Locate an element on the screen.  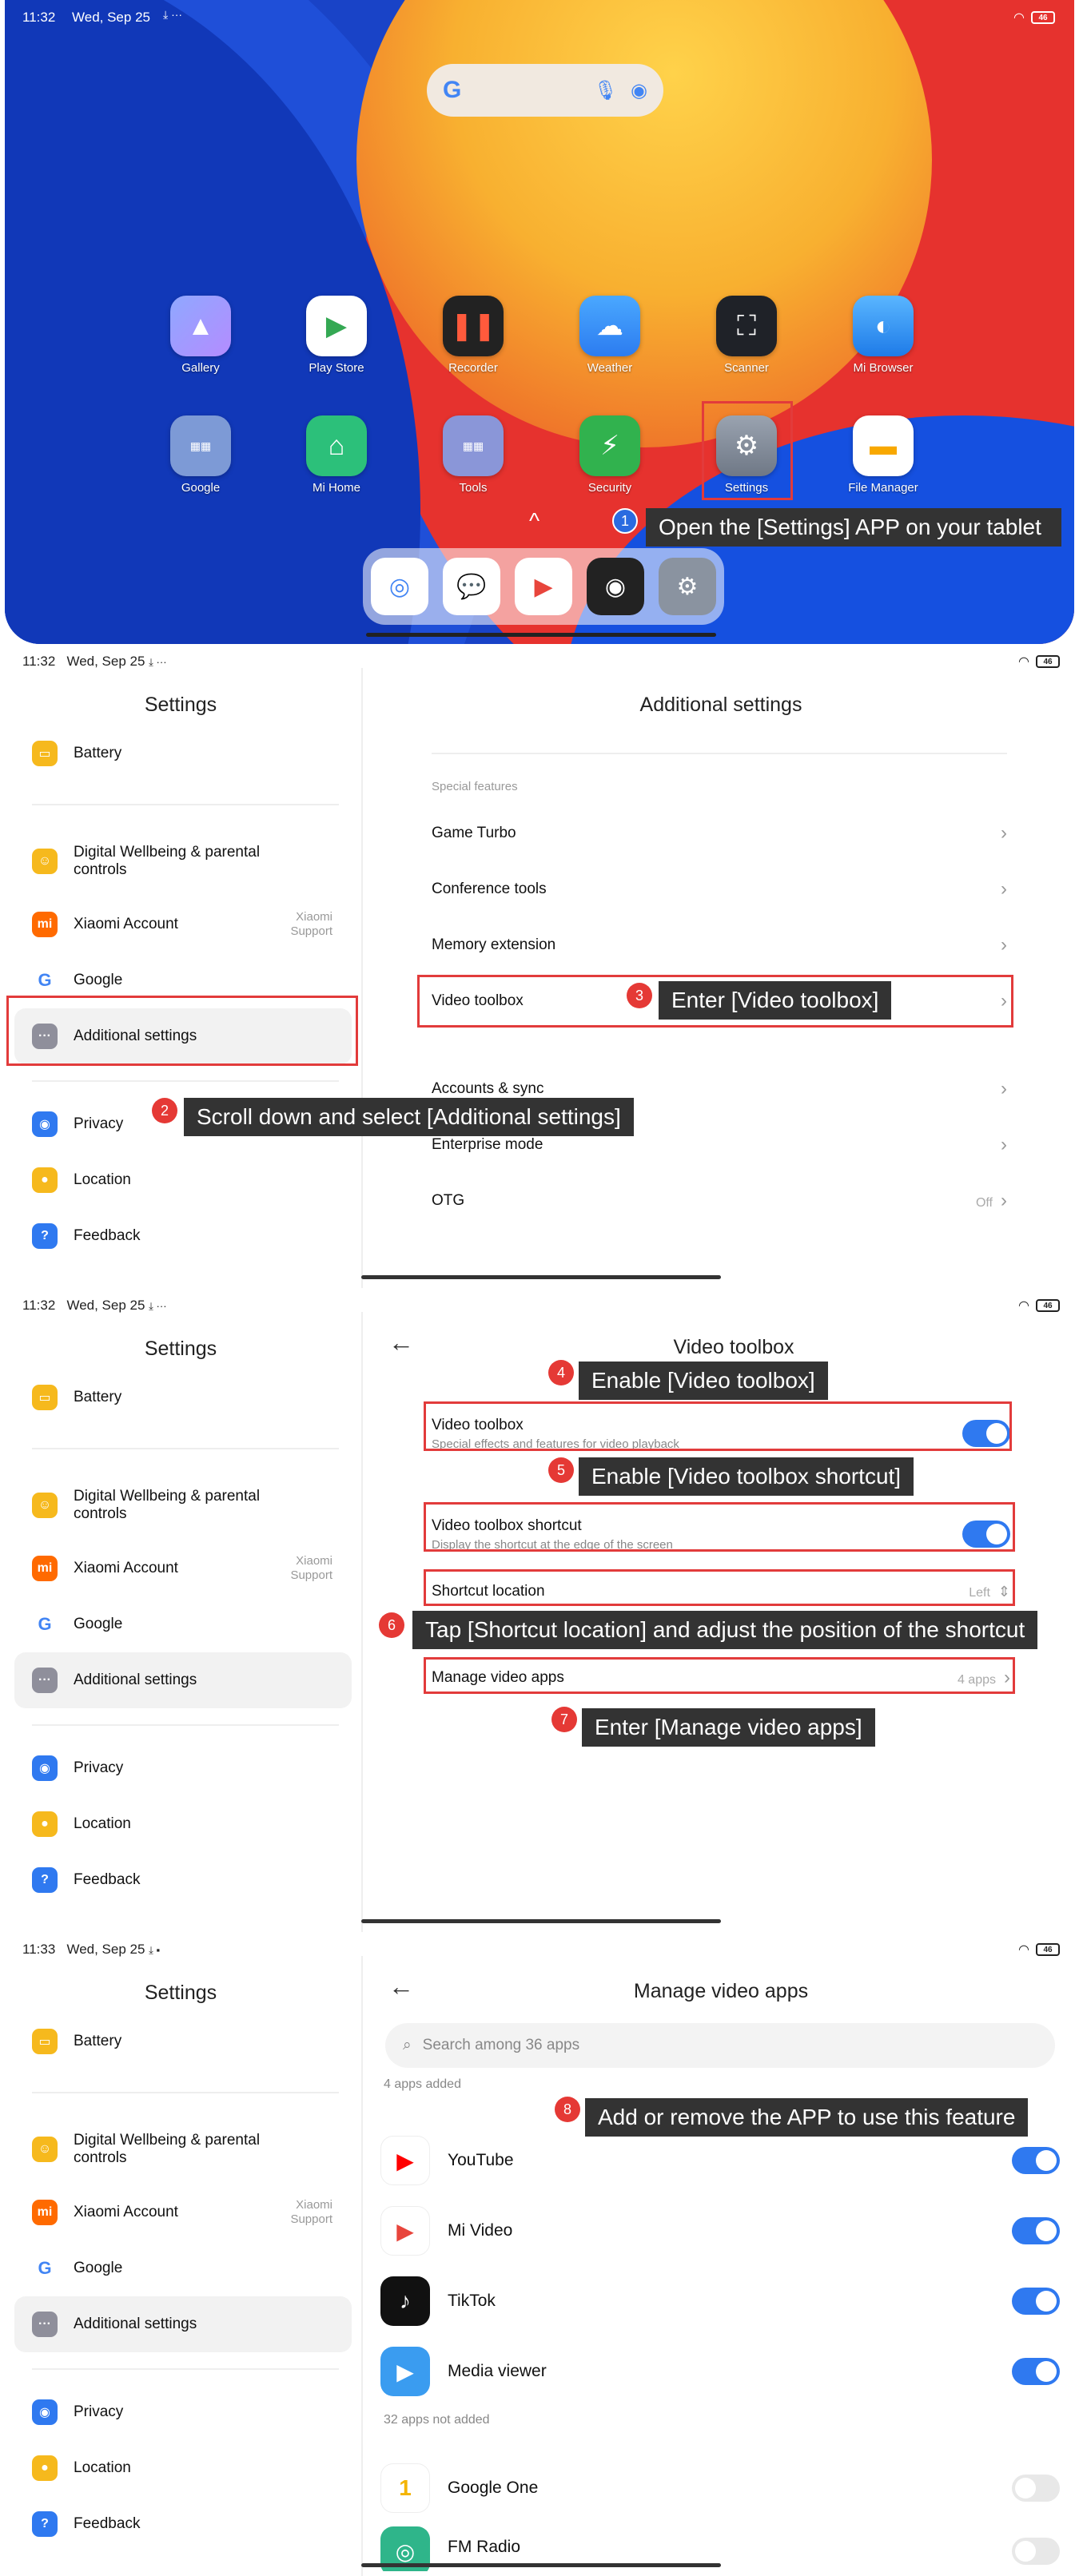
chrome-icon: ◎ is located at coordinates (399, 586).